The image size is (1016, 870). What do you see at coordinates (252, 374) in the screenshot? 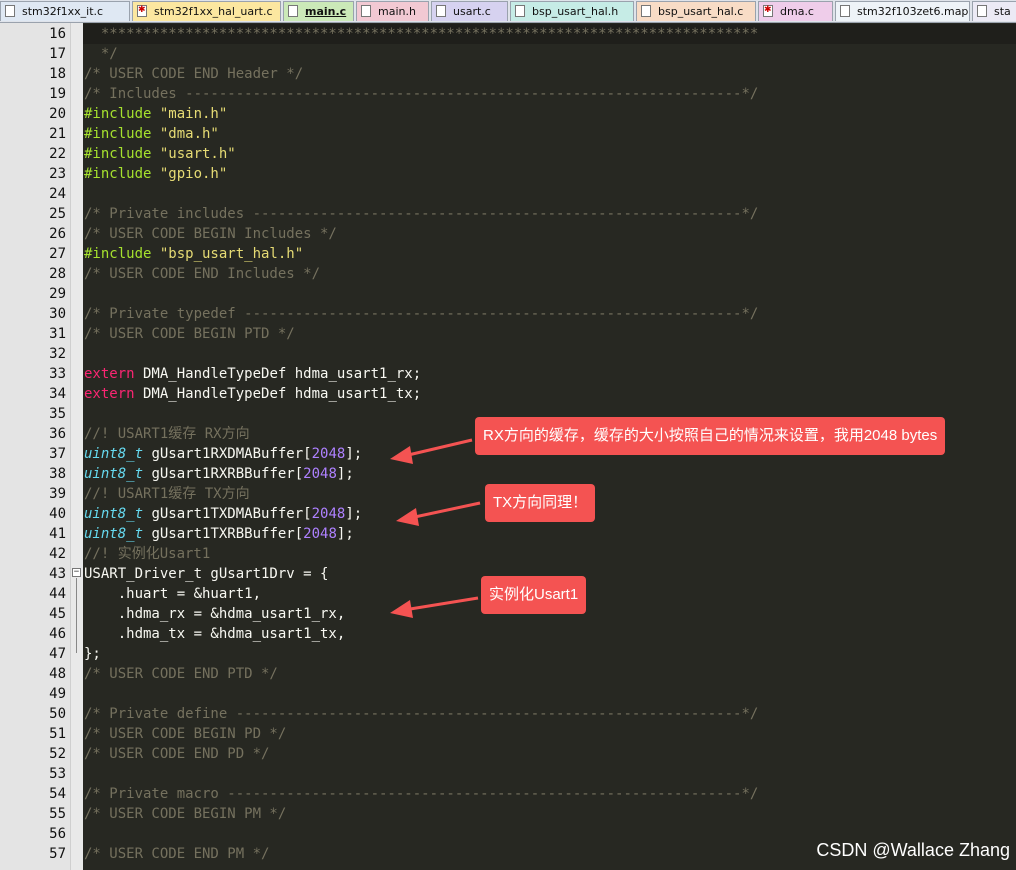
I see `code-line: extern DMA_HandleTypeDef hdma_usart1_rx;` at bounding box center [252, 374].